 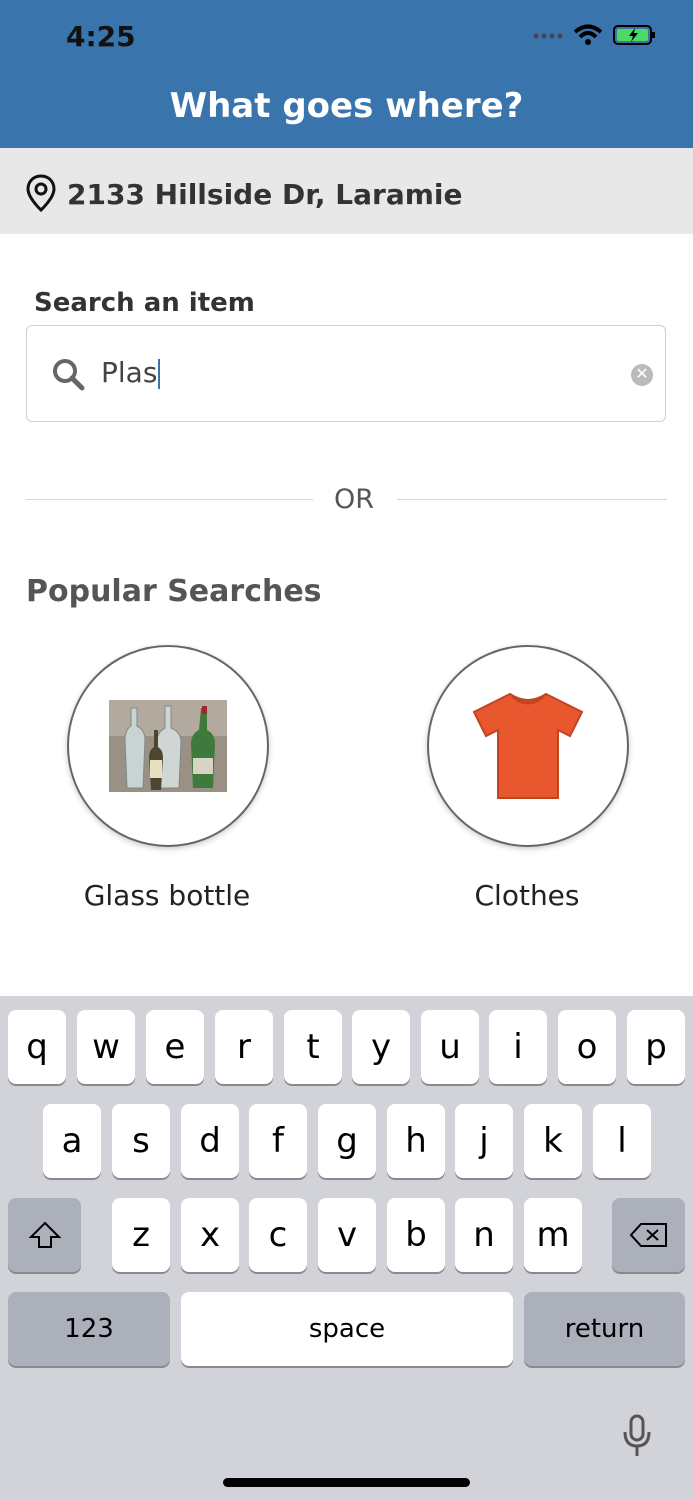 I want to click on key-v: v, so click(x=347, y=1235).